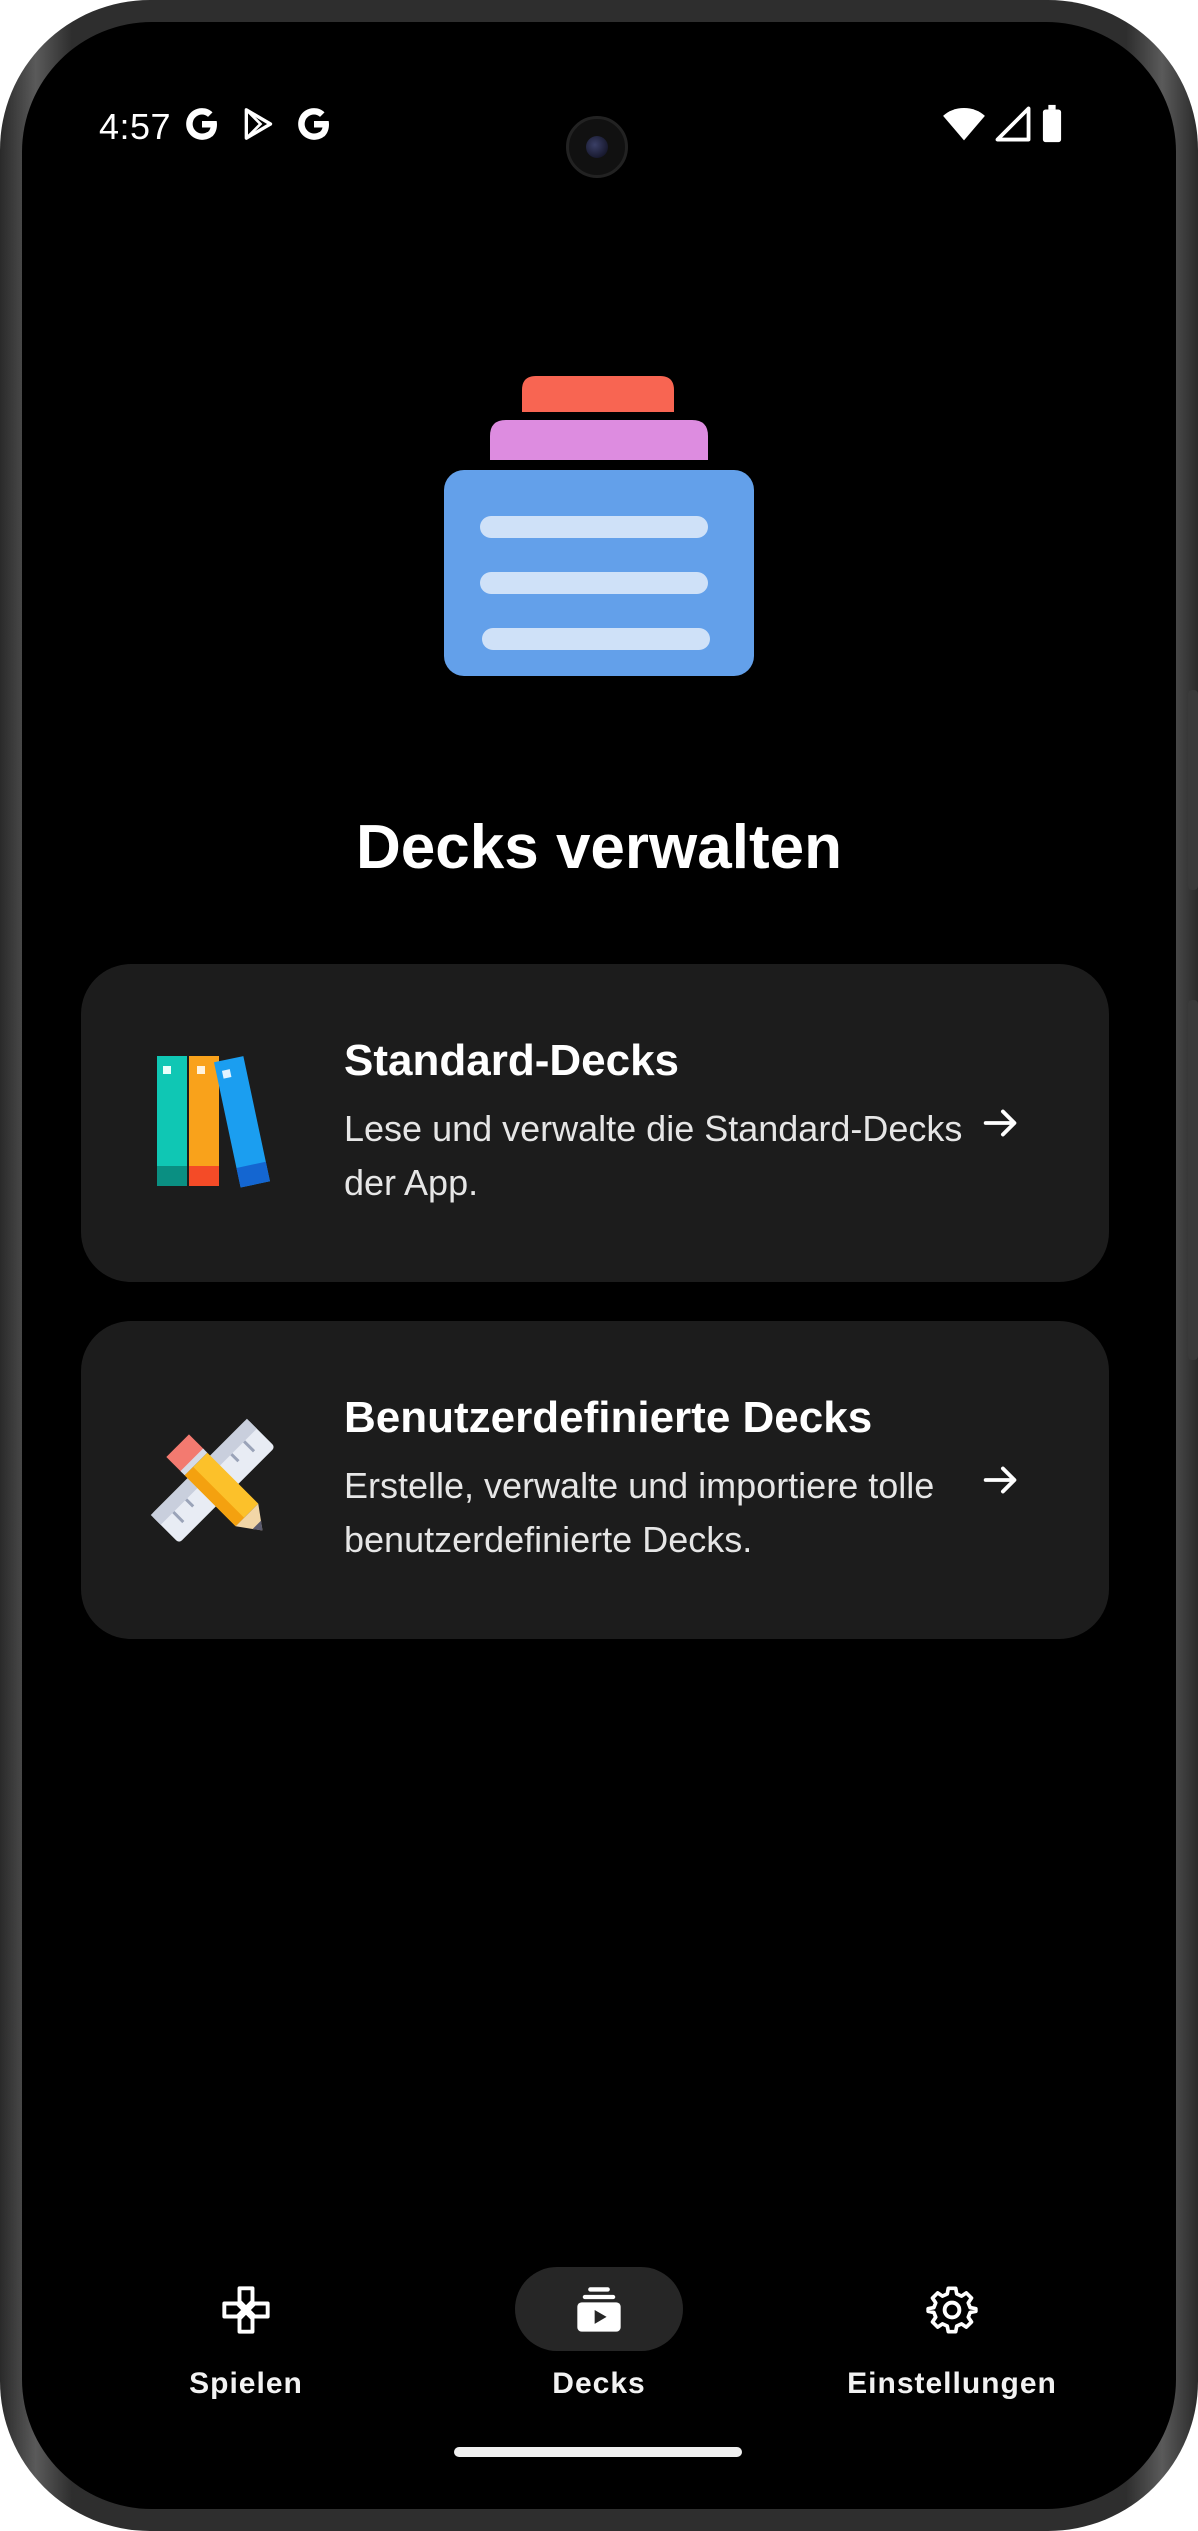  I want to click on books-icon, so click(206, 1124).